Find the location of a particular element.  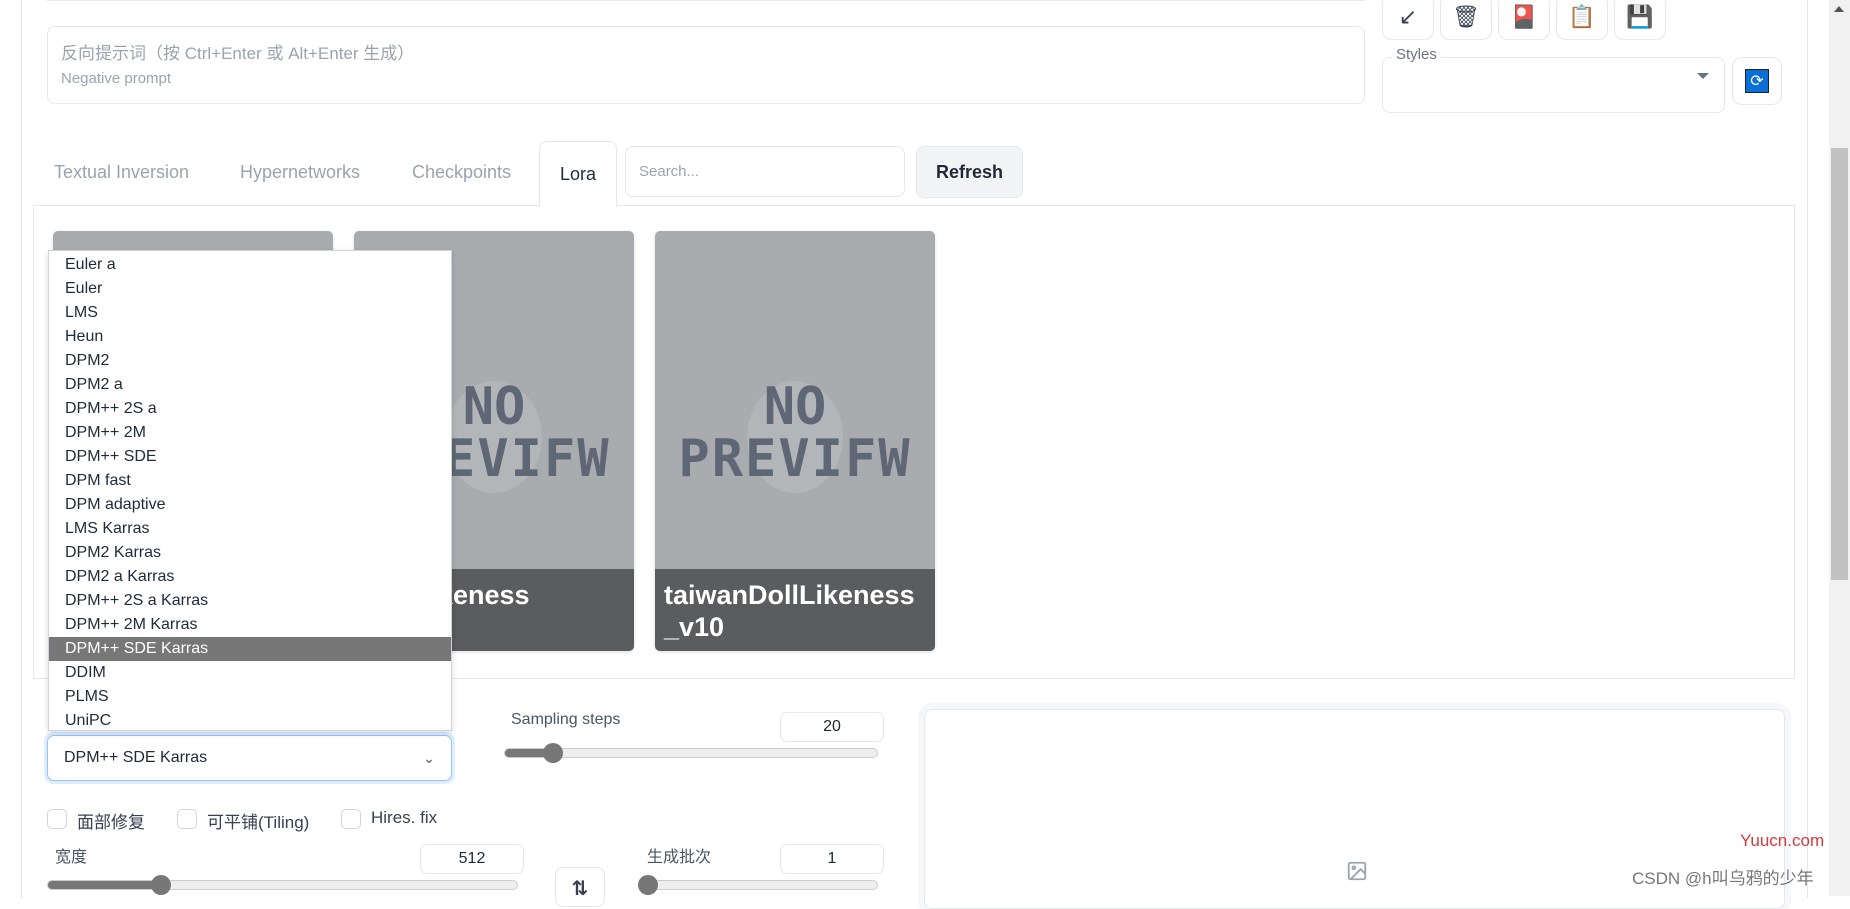

sampler-selected-value: DPM++ SDE Karras is located at coordinates (136, 757).